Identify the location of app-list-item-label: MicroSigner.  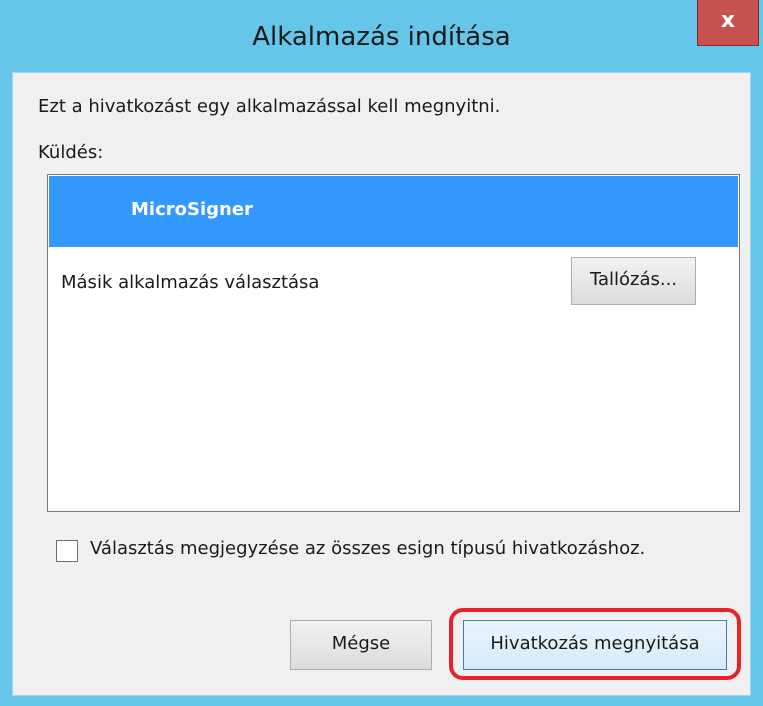
(192, 209).